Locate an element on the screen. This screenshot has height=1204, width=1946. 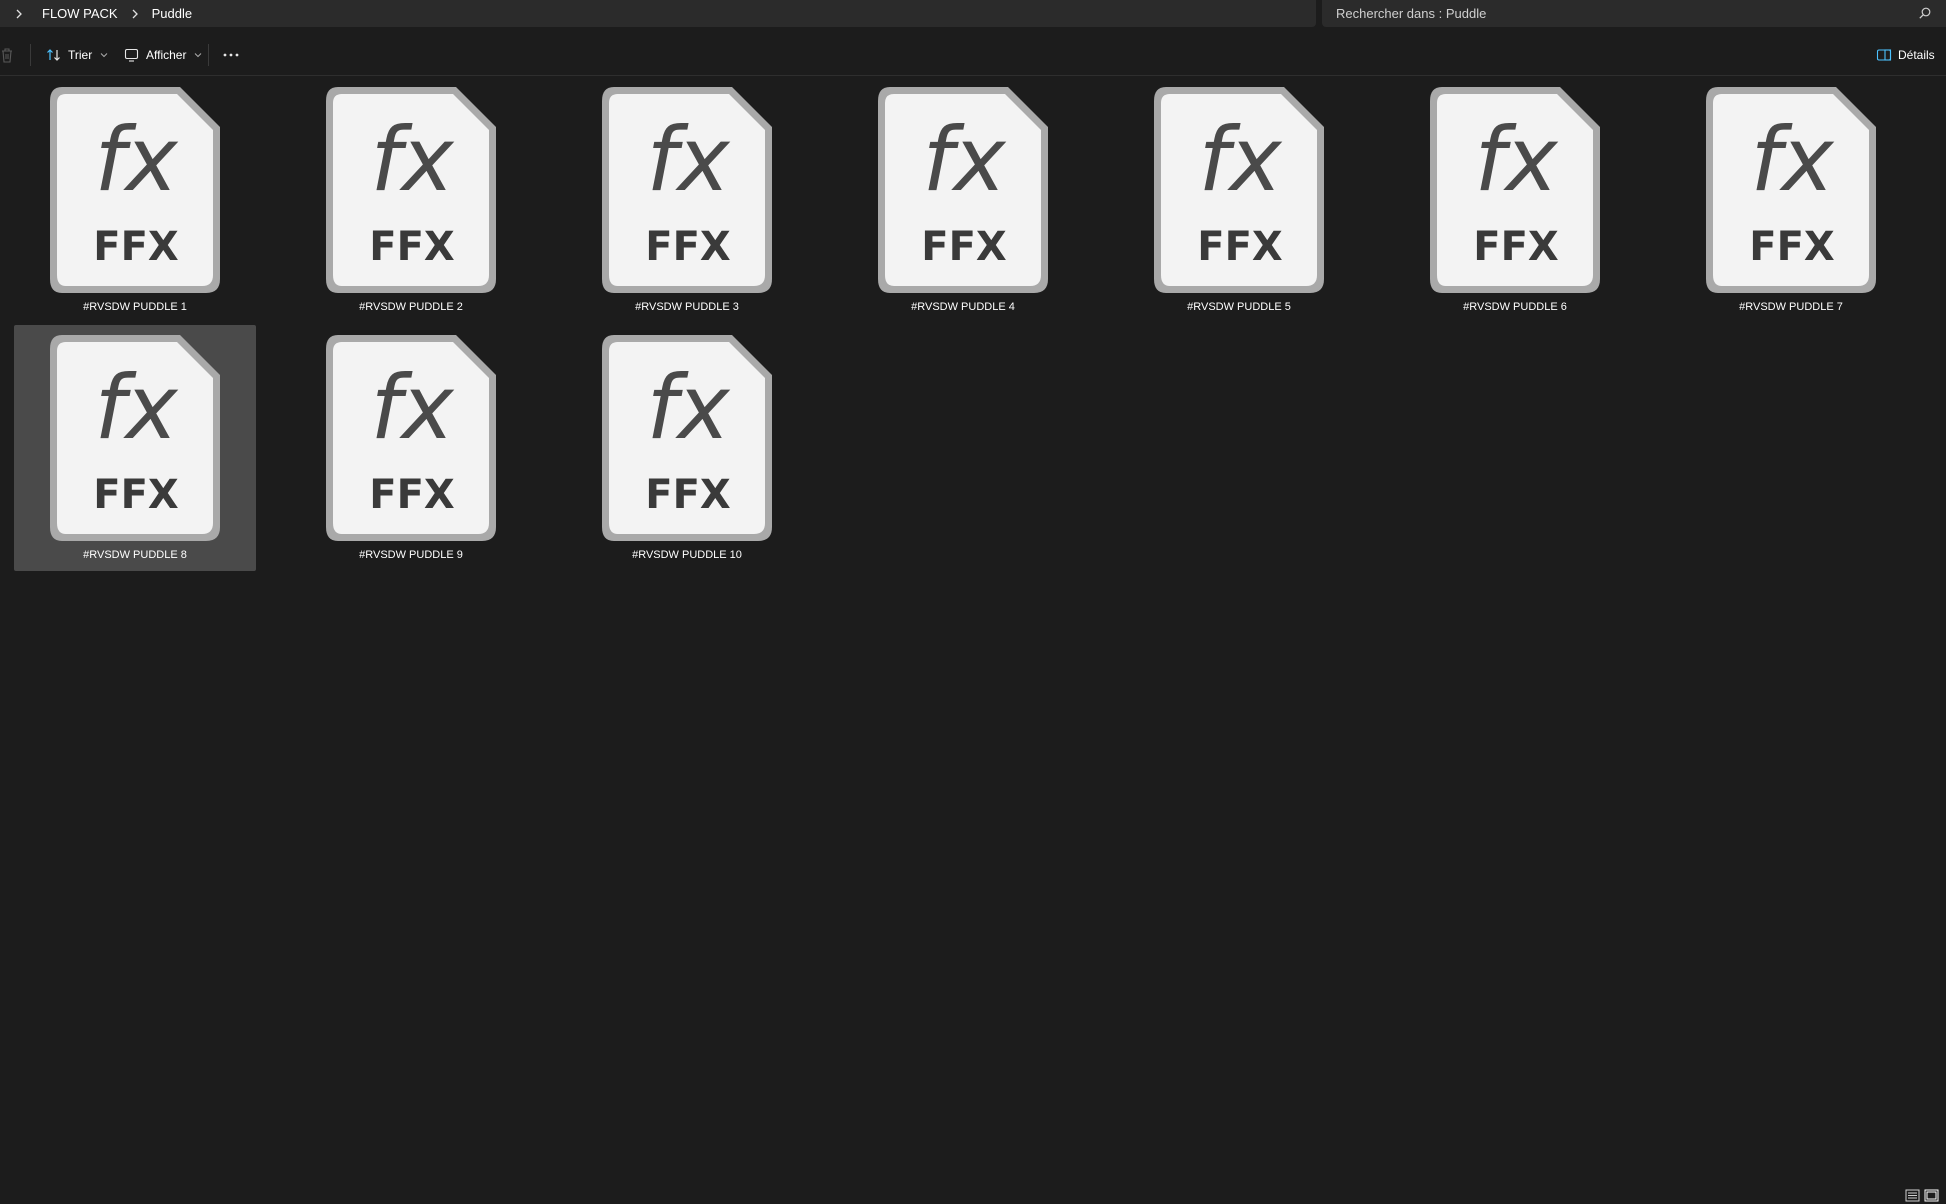
command-bar: Trier Afficher Détails is located at coordinates (973, 55).